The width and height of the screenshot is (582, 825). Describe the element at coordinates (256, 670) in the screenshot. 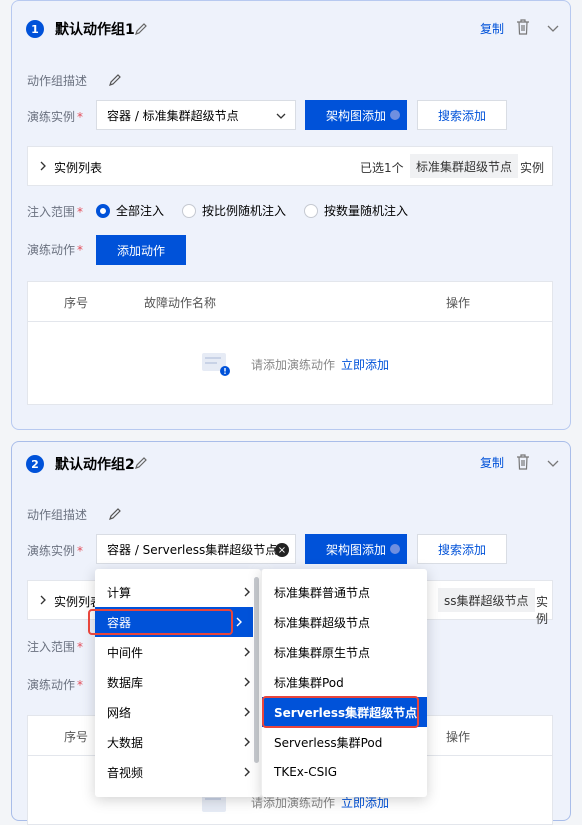

I see `scrollbar` at that location.